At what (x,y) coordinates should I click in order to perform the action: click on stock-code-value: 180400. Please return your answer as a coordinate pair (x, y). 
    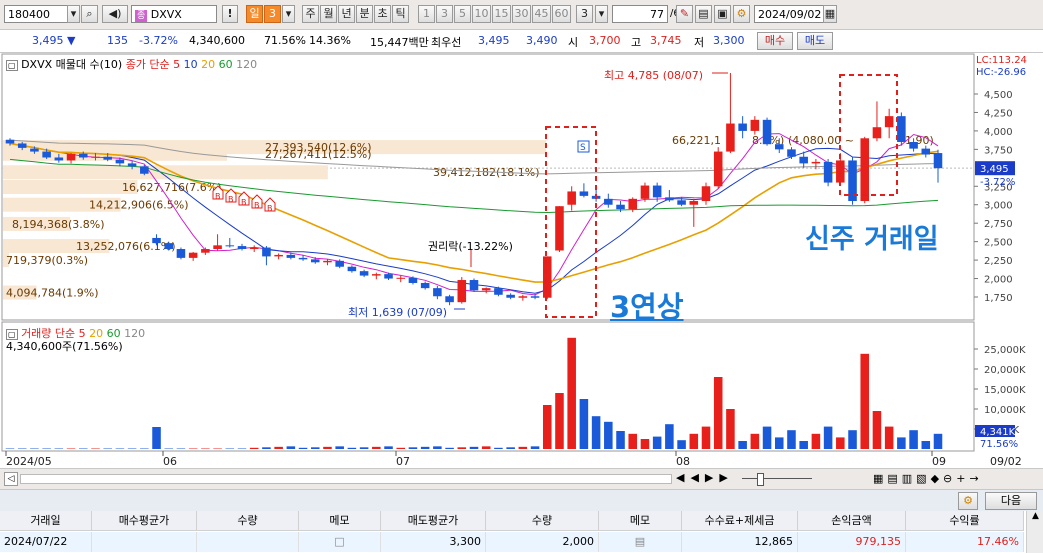
    Looking at the image, I should click on (29, 14).